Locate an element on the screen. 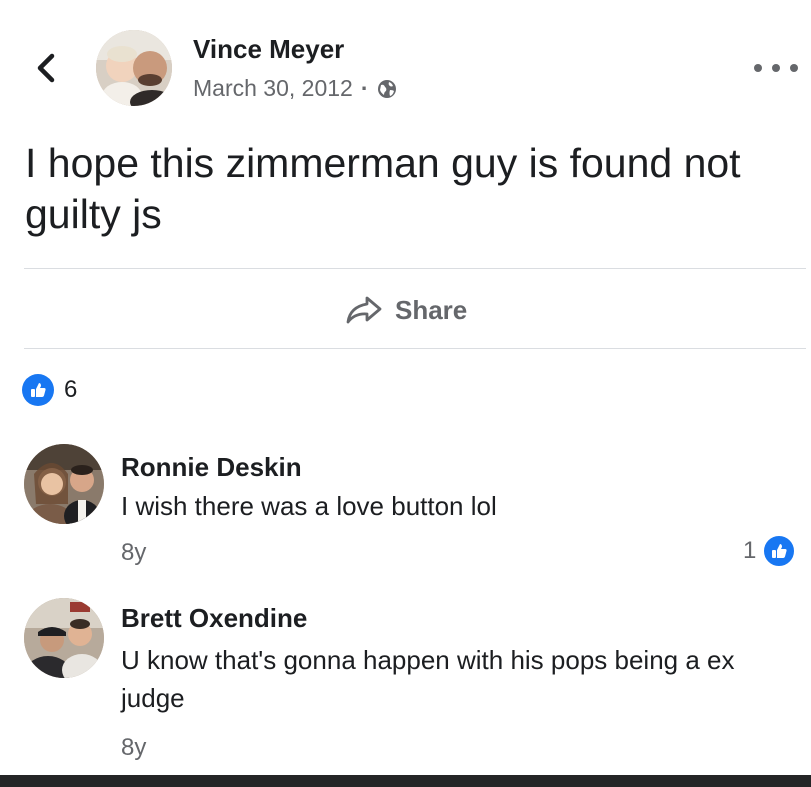 The image size is (811, 787). reaction-summary: 6 is located at coordinates (49, 390).